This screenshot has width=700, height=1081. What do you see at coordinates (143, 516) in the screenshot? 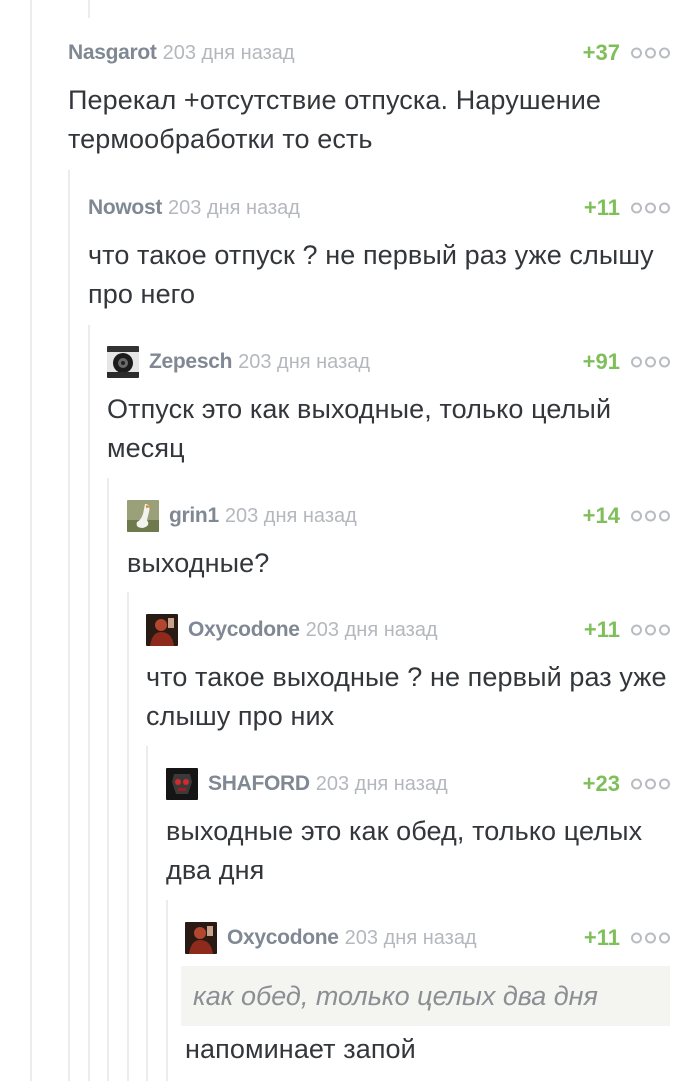
I see `avatar-goose-icon` at bounding box center [143, 516].